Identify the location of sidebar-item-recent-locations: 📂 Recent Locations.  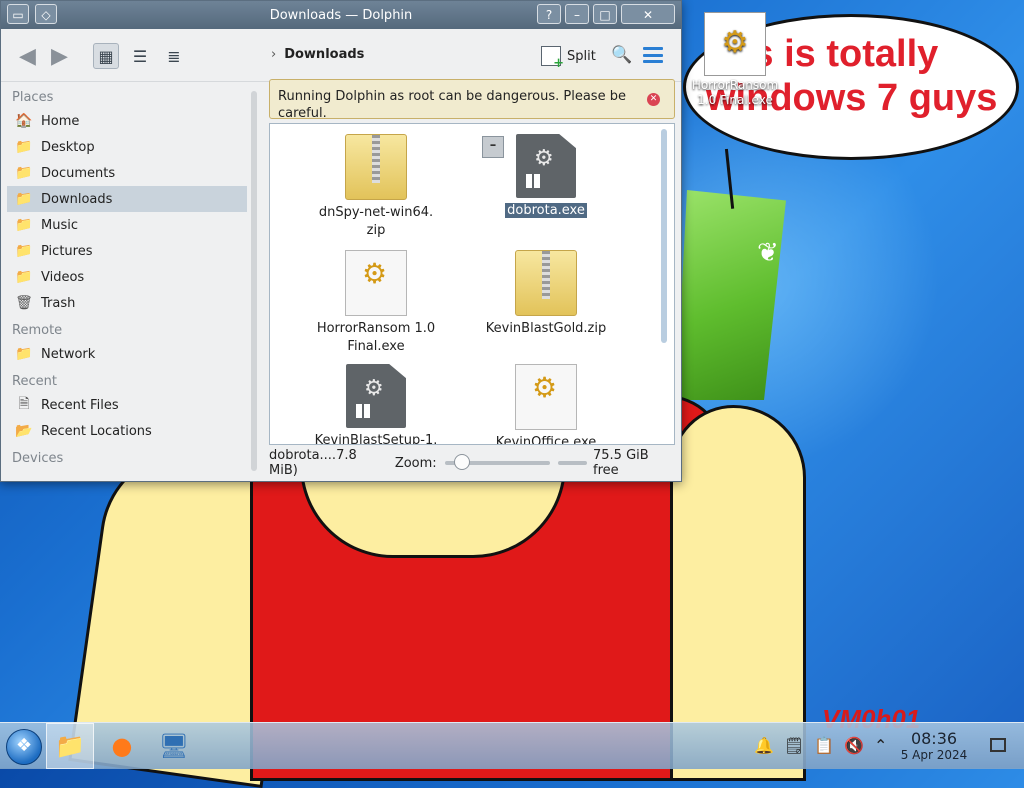
(127, 431).